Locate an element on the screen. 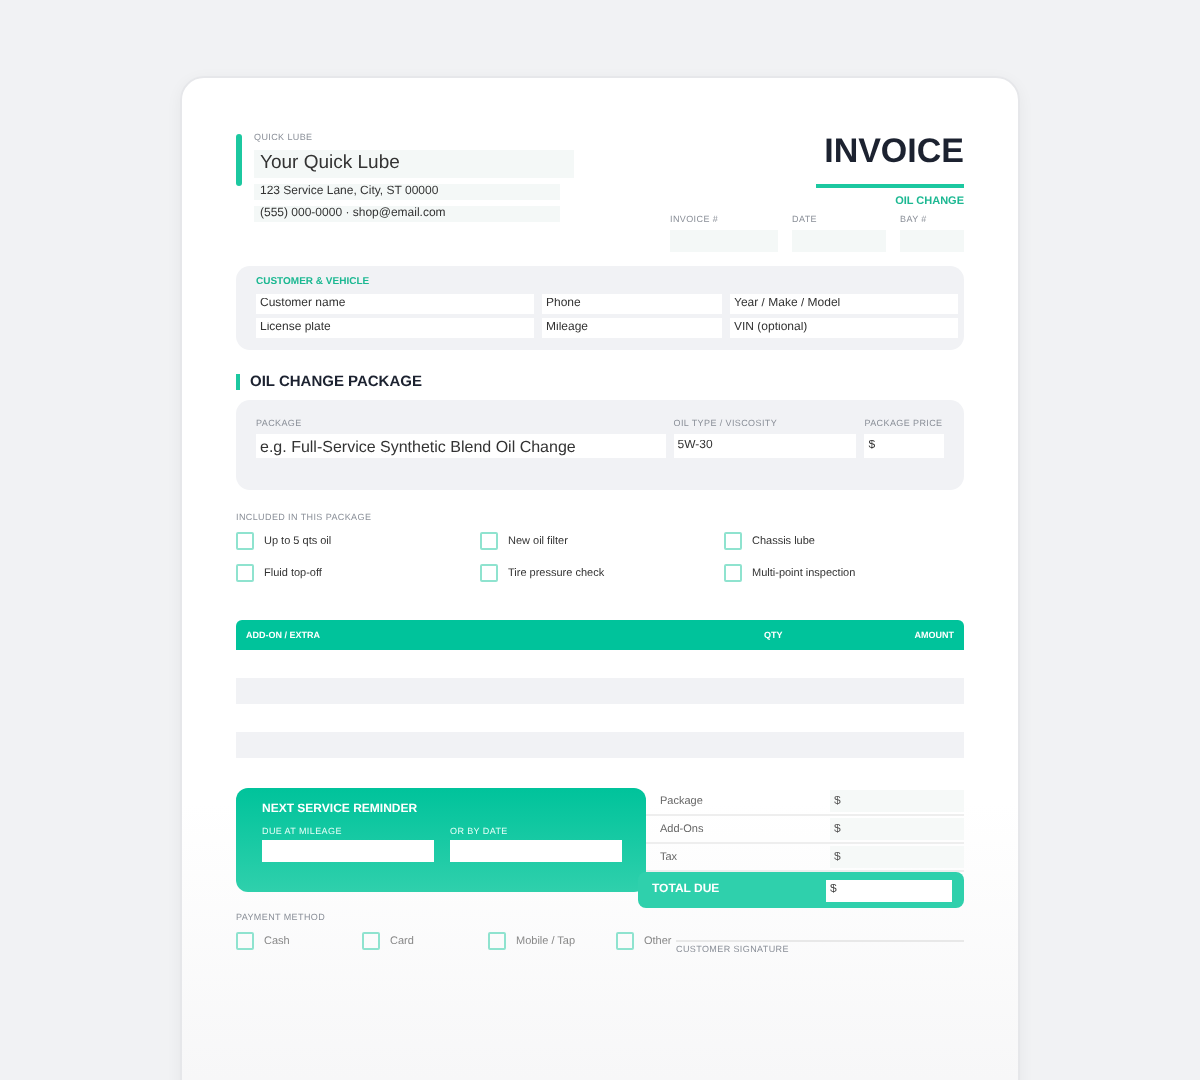  input-field: e.g. Full-Service Synthetic Blend Oil Change is located at coordinates (461, 446).